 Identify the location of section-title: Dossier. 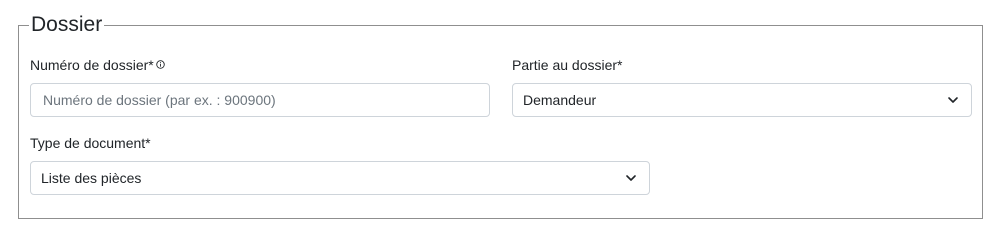
(67, 25).